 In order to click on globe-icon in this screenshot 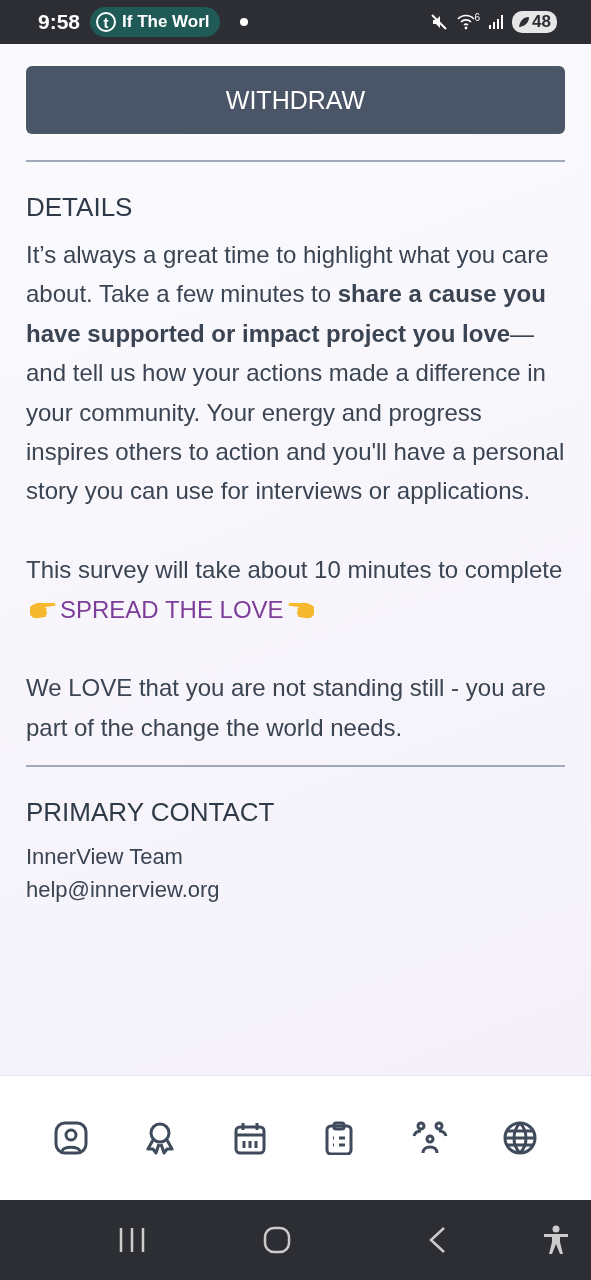, I will do `click(520, 1138)`.